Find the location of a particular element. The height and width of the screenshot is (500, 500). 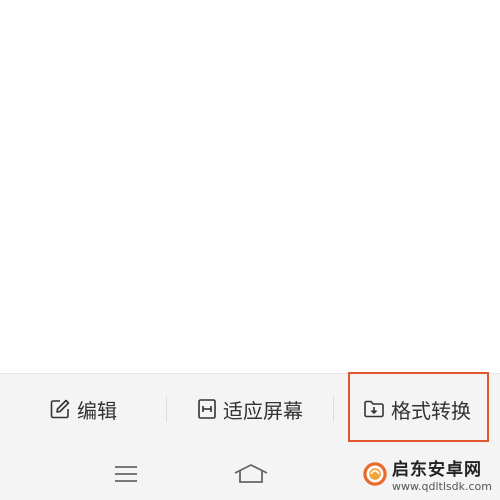

folder-download-icon is located at coordinates (374, 409).